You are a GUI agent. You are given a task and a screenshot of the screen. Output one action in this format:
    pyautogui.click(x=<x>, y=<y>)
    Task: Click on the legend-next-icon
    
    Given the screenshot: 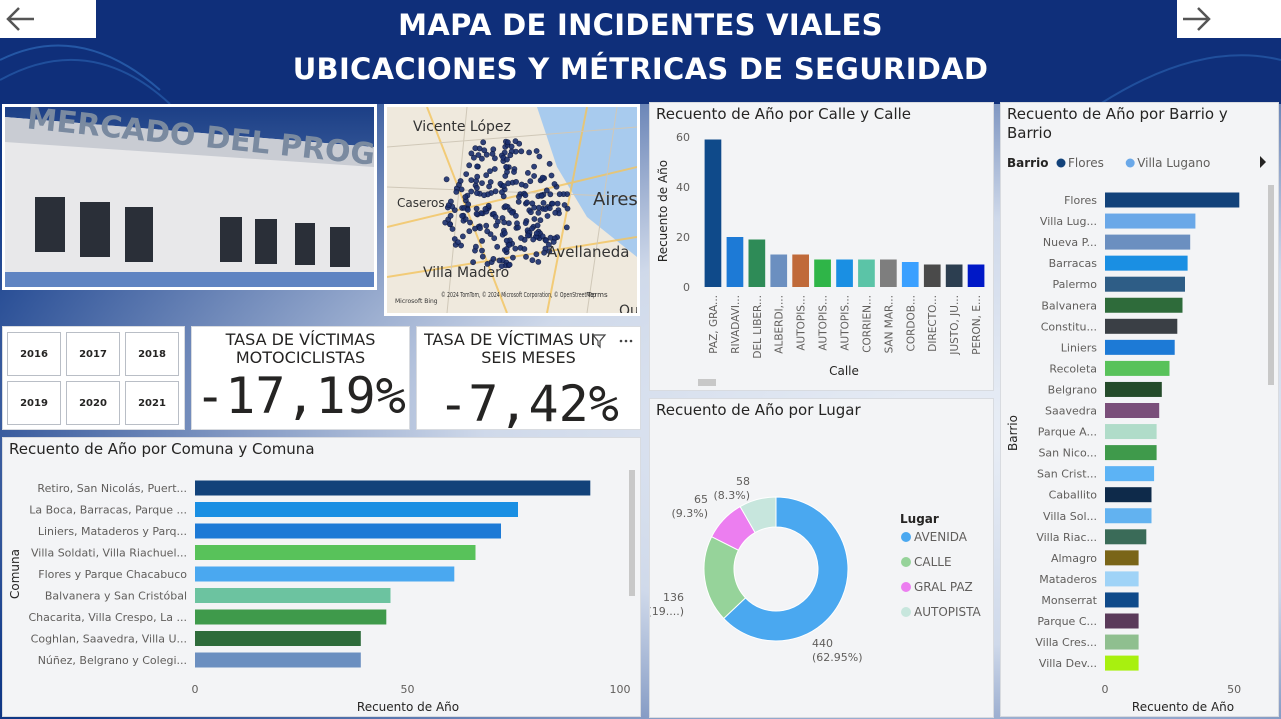 What is the action you would take?
    pyautogui.click(x=1263, y=162)
    